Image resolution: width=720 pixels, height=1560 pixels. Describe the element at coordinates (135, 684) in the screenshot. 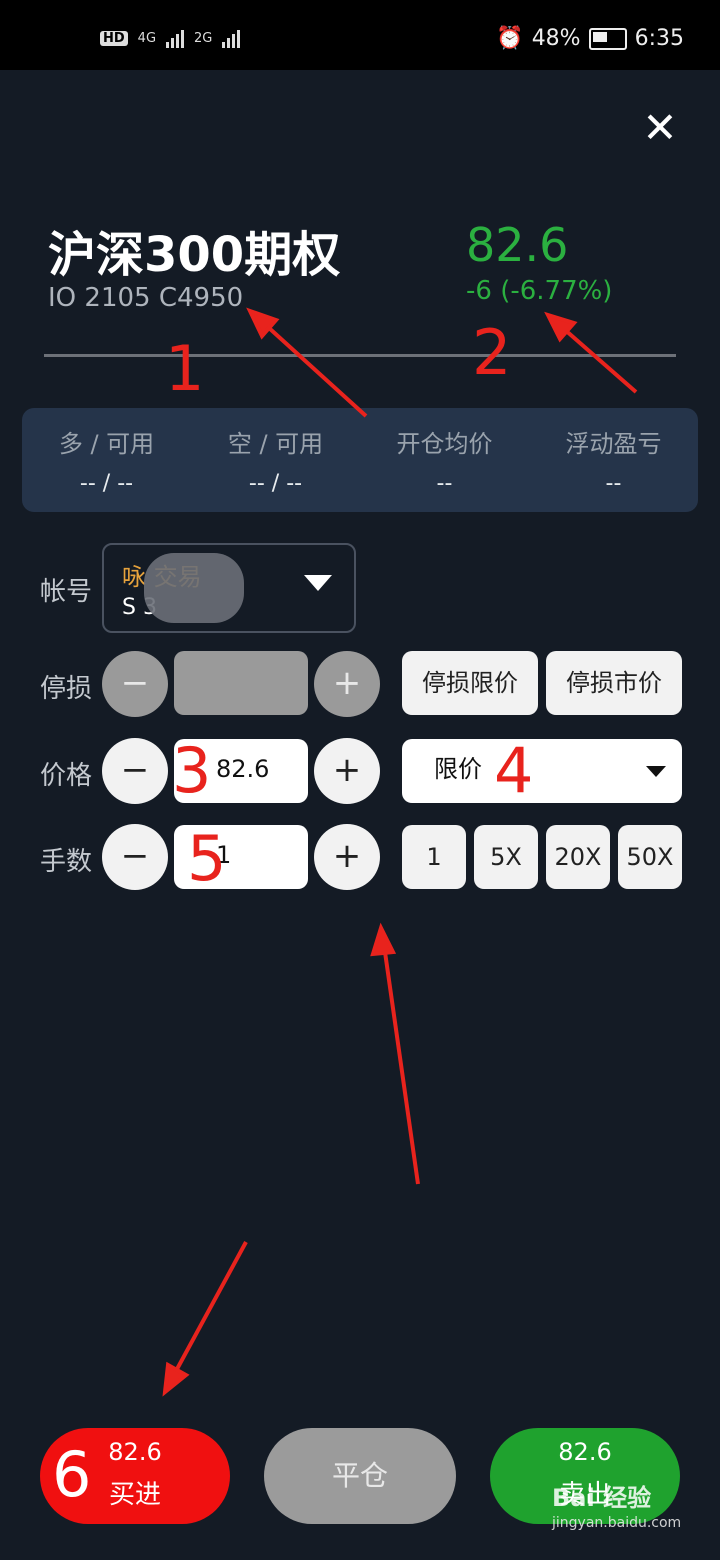

I see `stoploss-minus-button: −` at that location.